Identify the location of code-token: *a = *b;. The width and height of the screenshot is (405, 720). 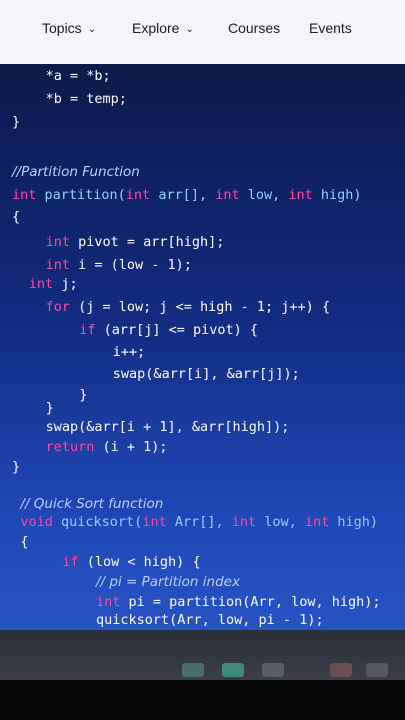
(78, 76).